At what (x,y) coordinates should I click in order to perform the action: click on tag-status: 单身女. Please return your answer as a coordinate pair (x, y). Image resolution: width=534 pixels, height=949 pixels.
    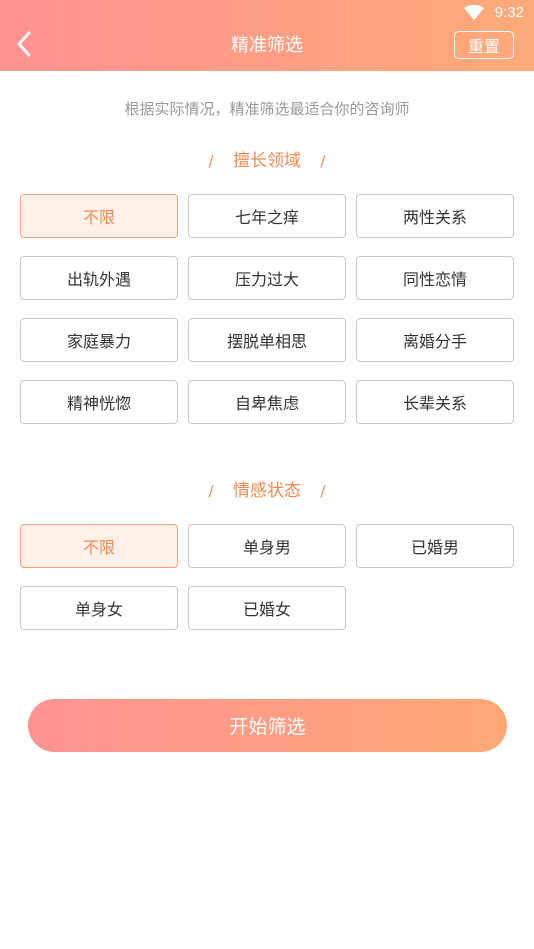
    Looking at the image, I should click on (99, 608).